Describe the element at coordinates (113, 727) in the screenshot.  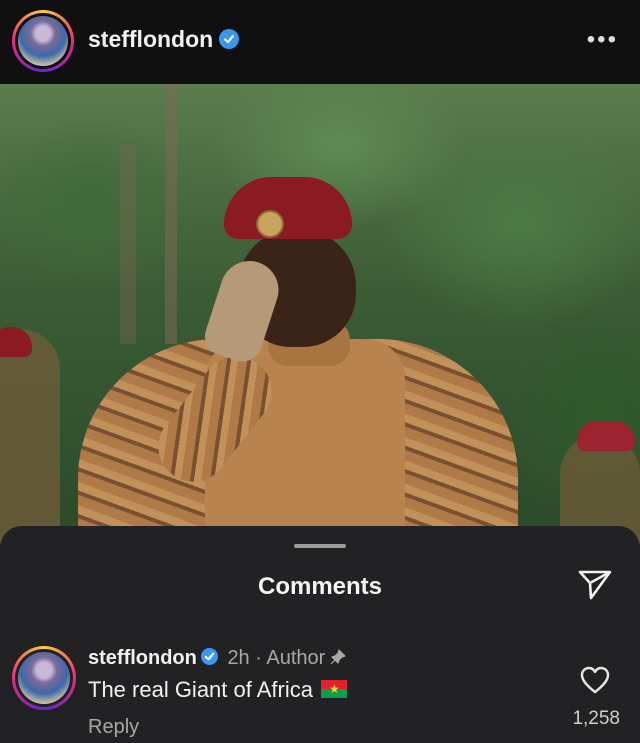
I see `reply-button: Reply` at that location.